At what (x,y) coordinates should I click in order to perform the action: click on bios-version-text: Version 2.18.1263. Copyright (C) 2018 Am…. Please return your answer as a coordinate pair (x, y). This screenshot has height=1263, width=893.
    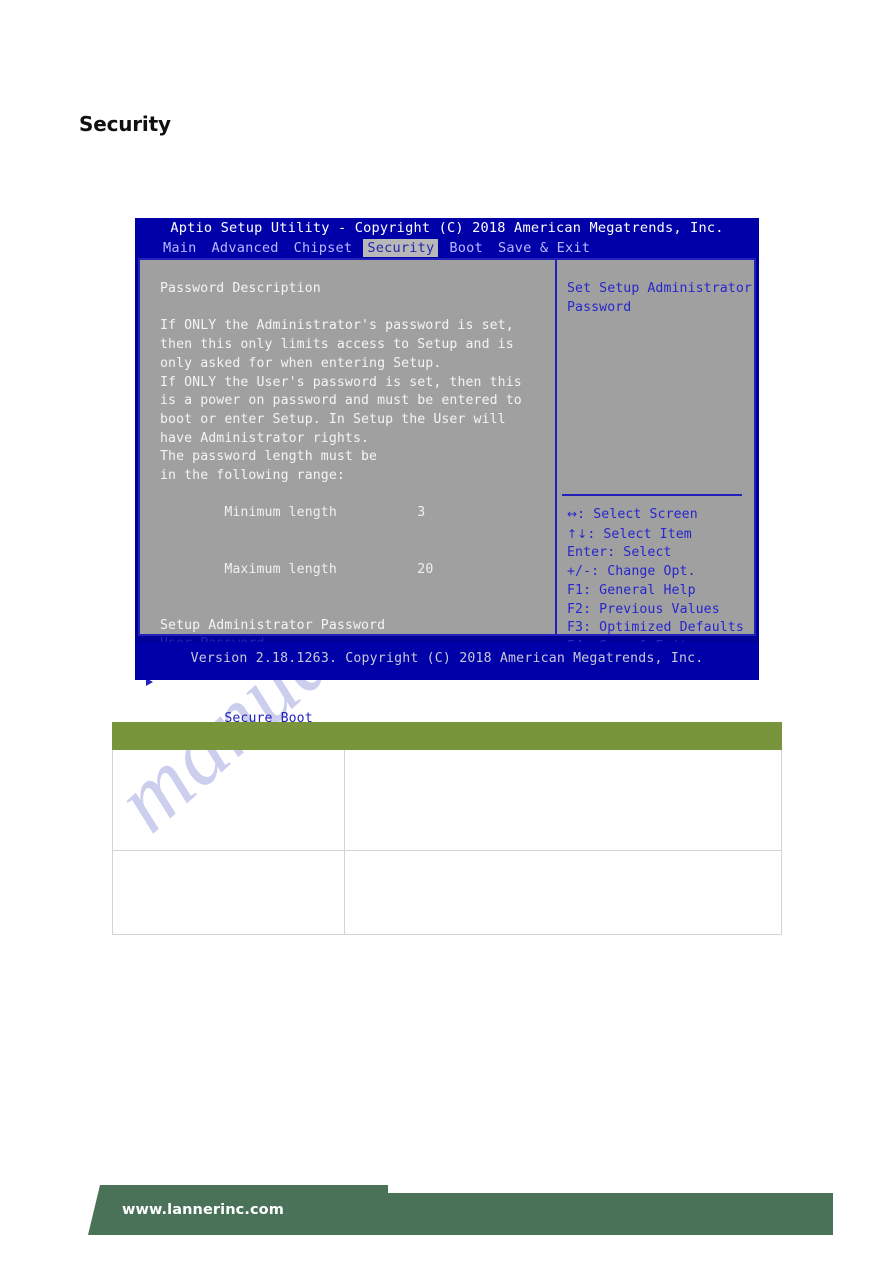
    Looking at the image, I should click on (447, 658).